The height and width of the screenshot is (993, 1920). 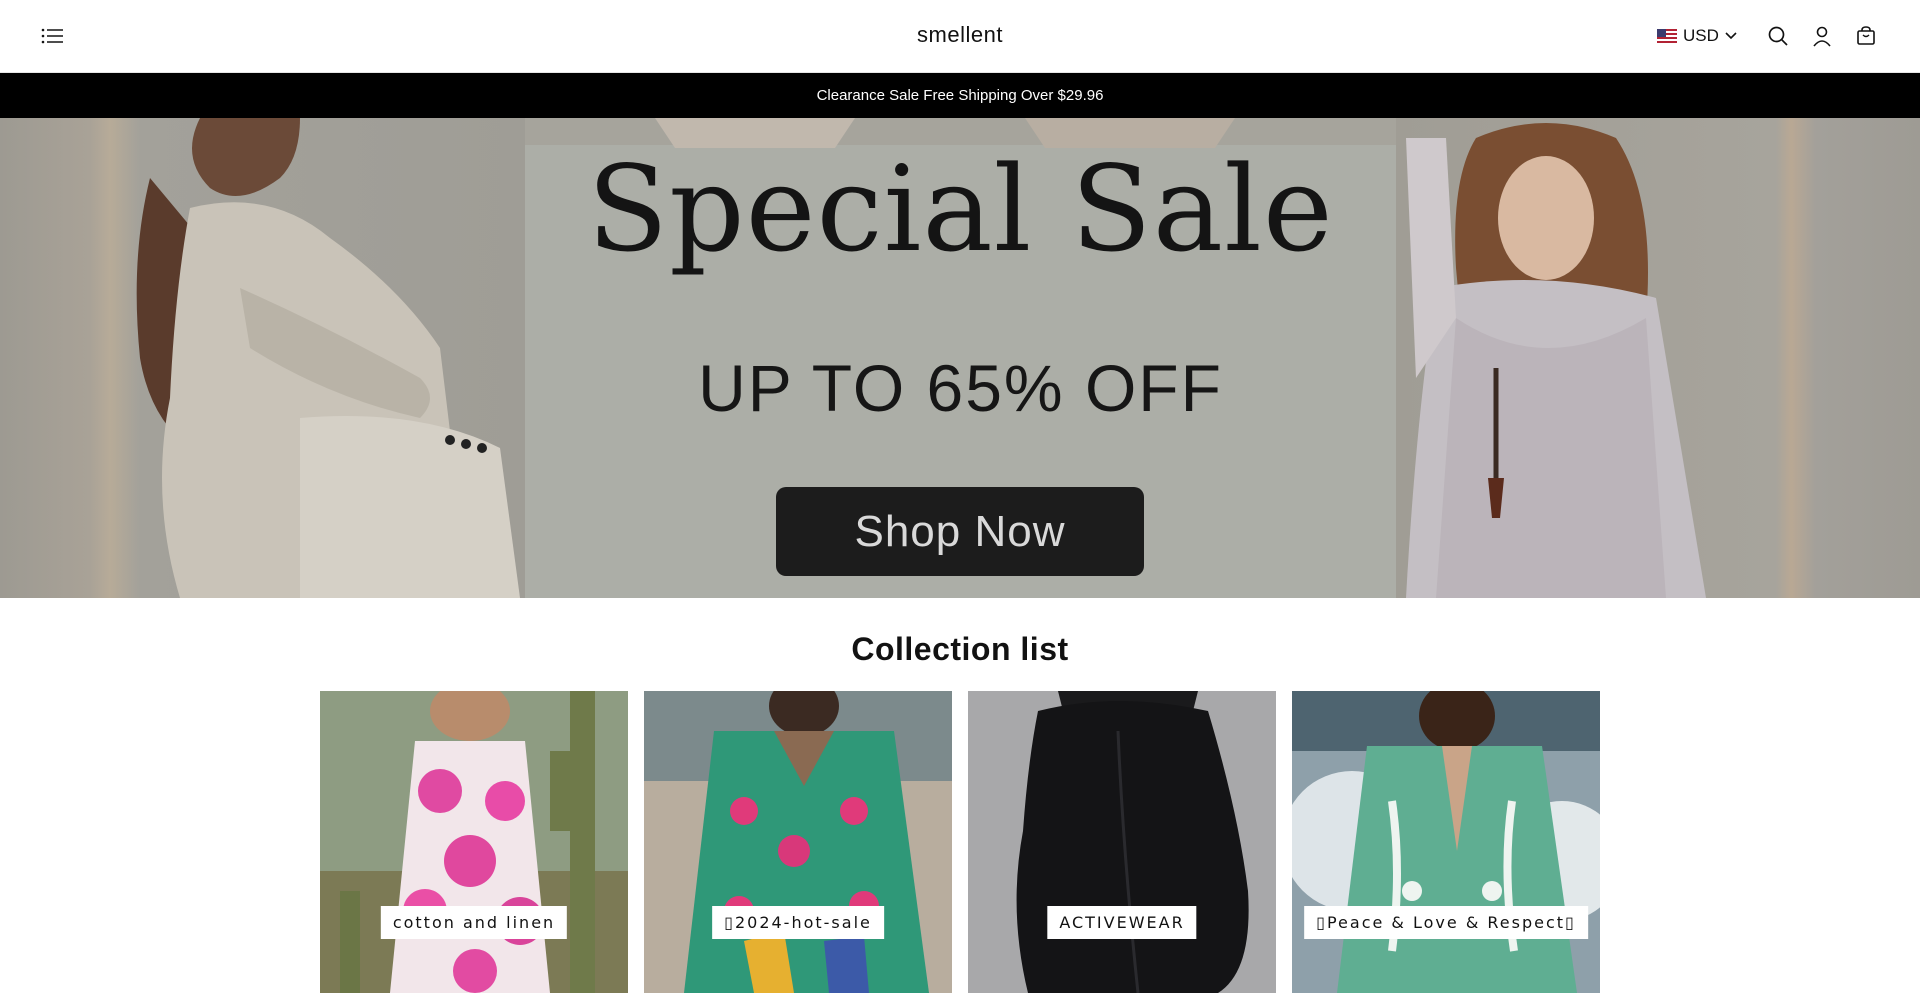 I want to click on collection-card-peace-love-respect: ▯Peace & Love & Respect▯, so click(x=1446, y=842).